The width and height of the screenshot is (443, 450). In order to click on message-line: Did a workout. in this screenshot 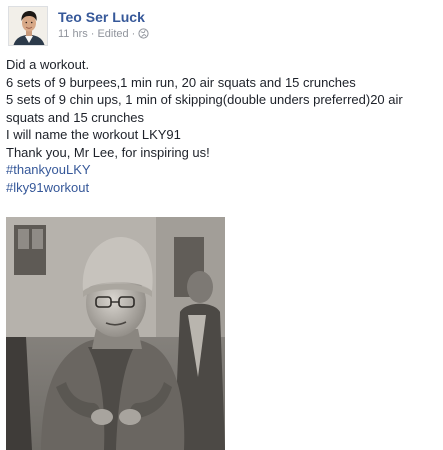, I will do `click(48, 64)`.